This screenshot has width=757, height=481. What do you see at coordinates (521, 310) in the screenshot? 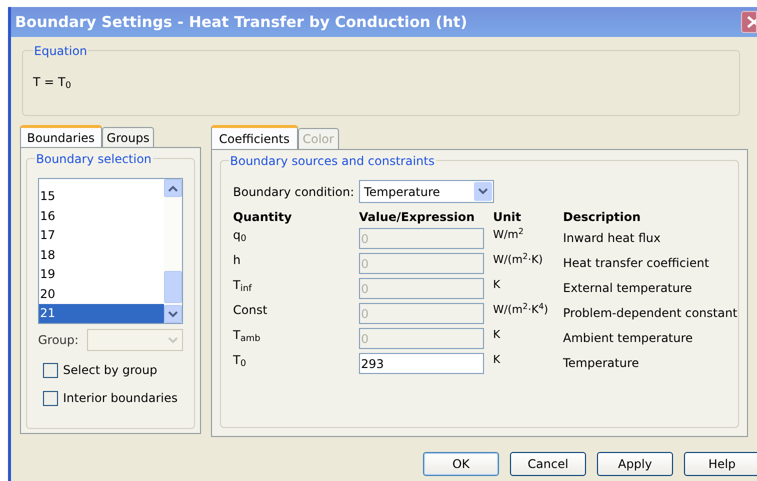
I see `unit-label: W/(m$^{2}$·K$^{4}$)` at bounding box center [521, 310].